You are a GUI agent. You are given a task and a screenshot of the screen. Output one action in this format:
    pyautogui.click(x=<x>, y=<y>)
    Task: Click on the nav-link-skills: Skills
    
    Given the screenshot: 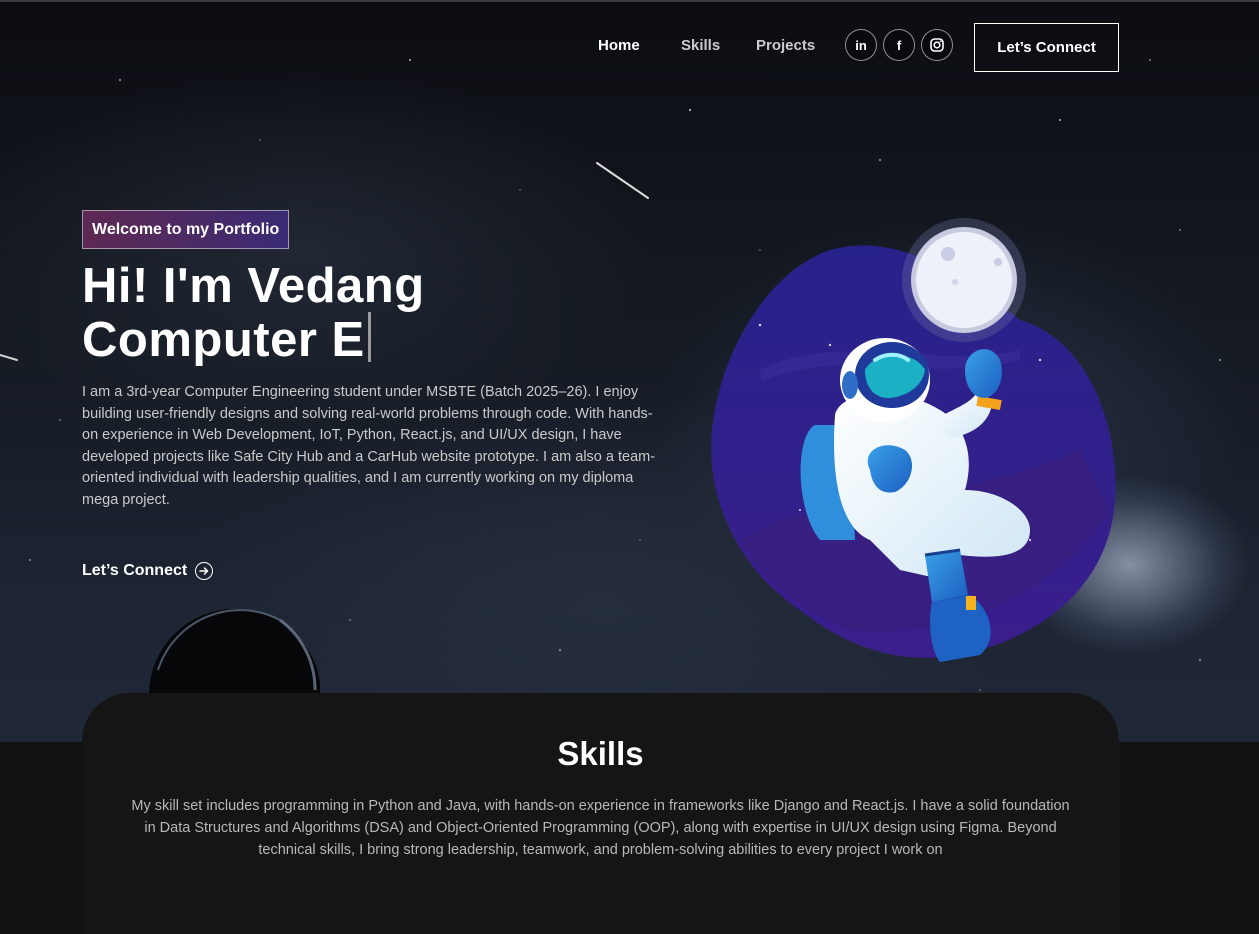 What is the action you would take?
    pyautogui.click(x=700, y=45)
    